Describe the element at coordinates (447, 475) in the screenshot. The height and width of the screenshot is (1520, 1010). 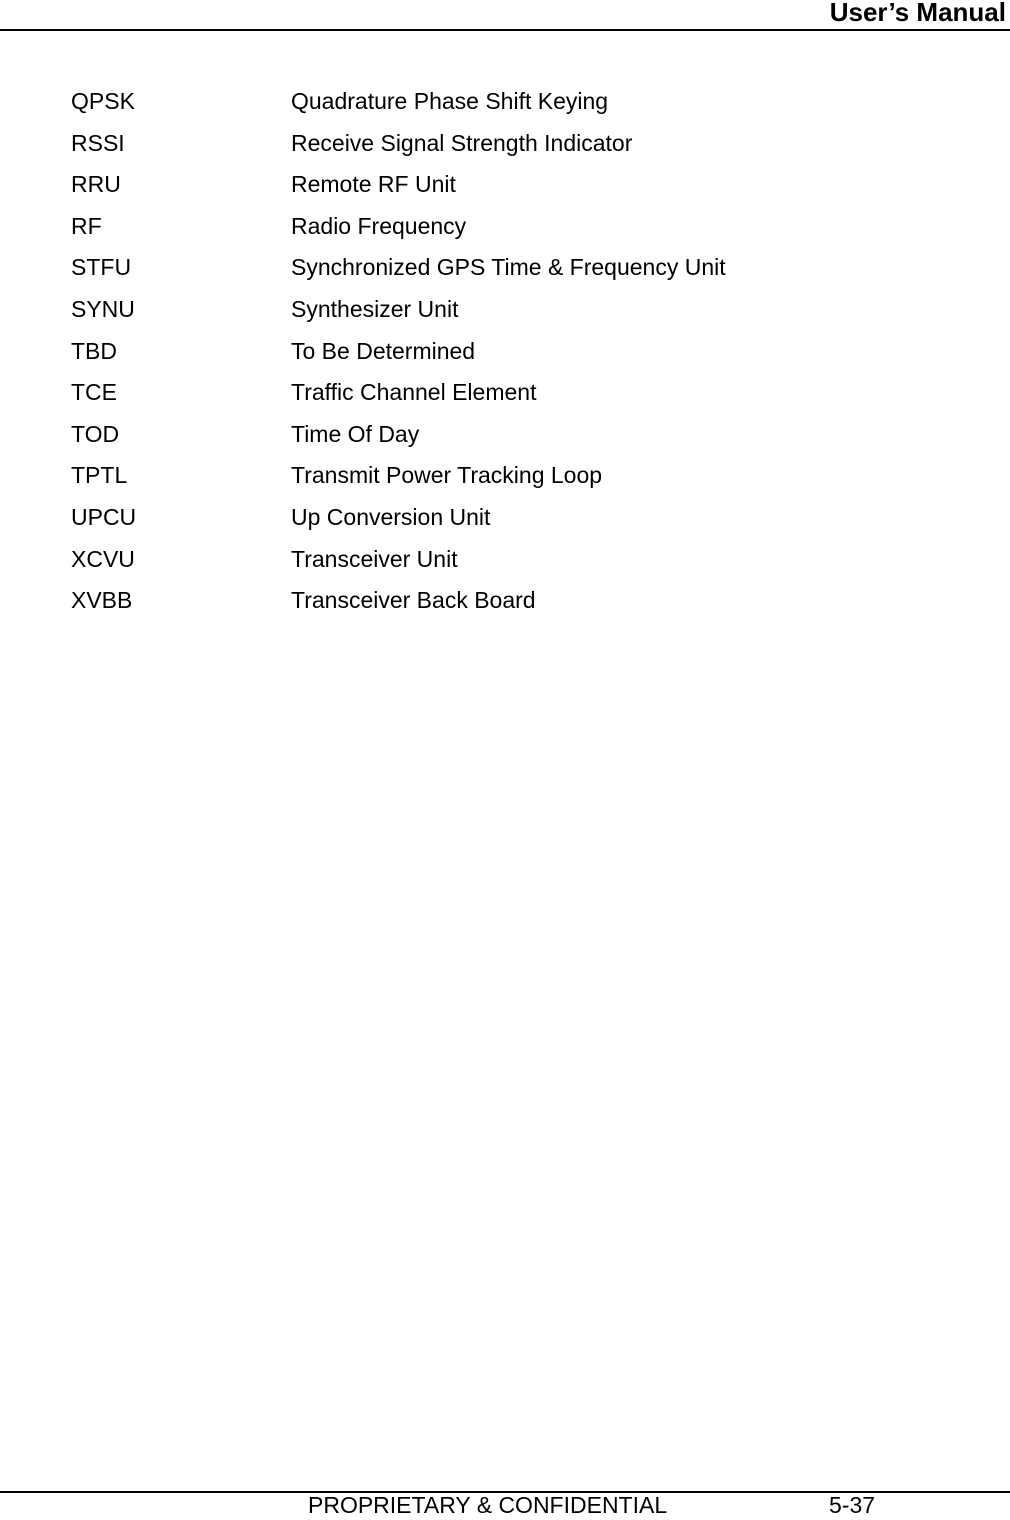
I see `glossary-definition: Transmit Power Tracking Loop` at that location.